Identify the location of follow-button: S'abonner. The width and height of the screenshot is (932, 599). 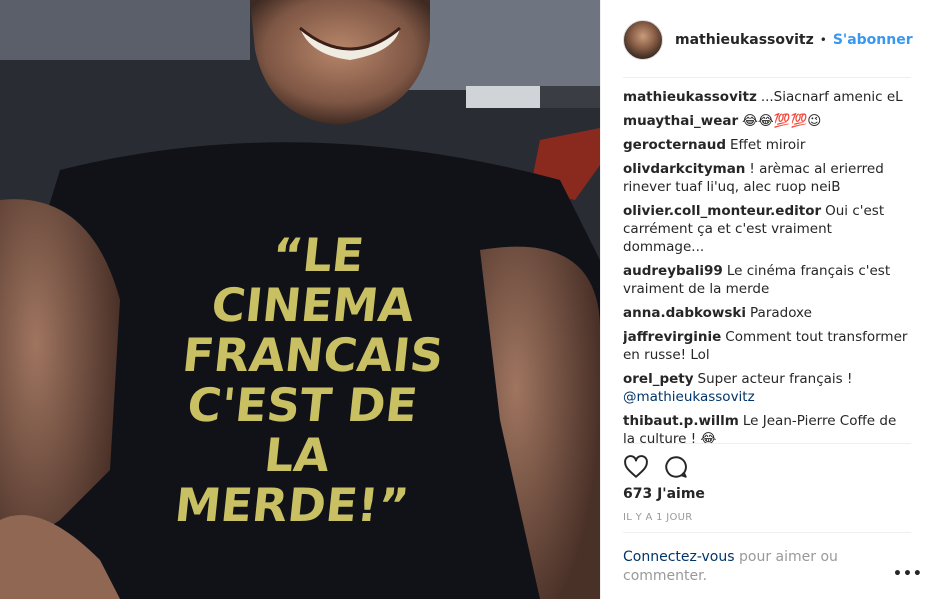
(873, 40).